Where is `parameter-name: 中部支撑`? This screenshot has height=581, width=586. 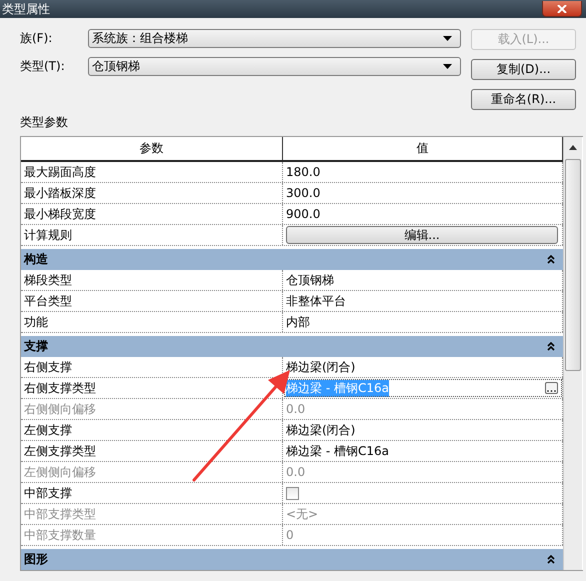 parameter-name: 中部支撑 is located at coordinates (152, 493).